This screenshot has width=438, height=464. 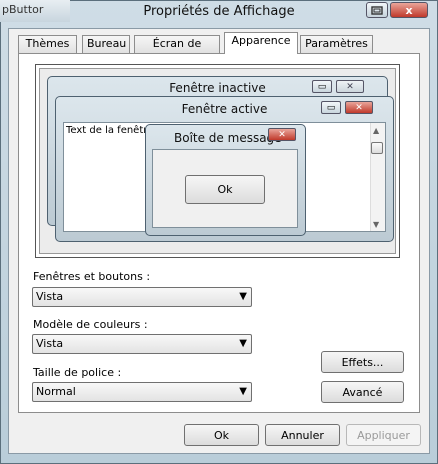 What do you see at coordinates (377, 148) in the screenshot?
I see `preview-scroll-thumb` at bounding box center [377, 148].